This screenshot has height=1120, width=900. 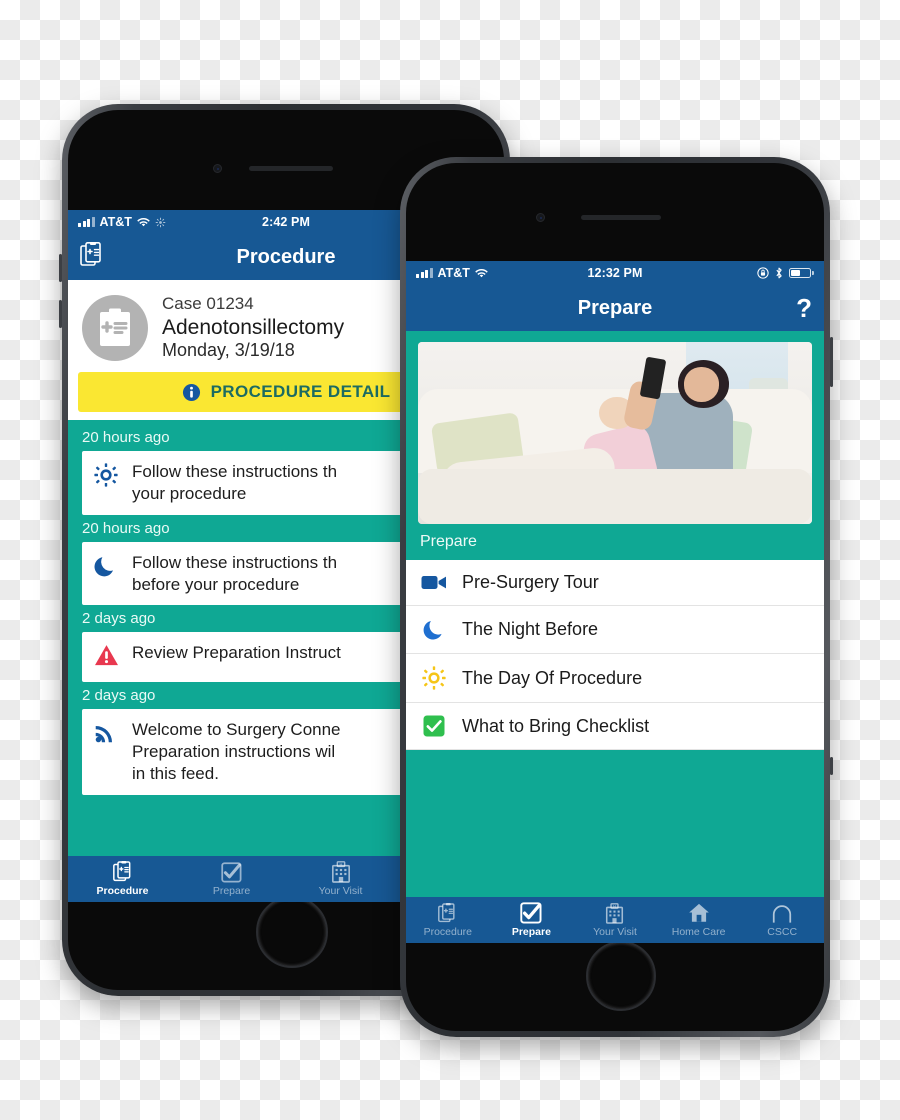 I want to click on tab-label: Home Care, so click(x=698, y=932).